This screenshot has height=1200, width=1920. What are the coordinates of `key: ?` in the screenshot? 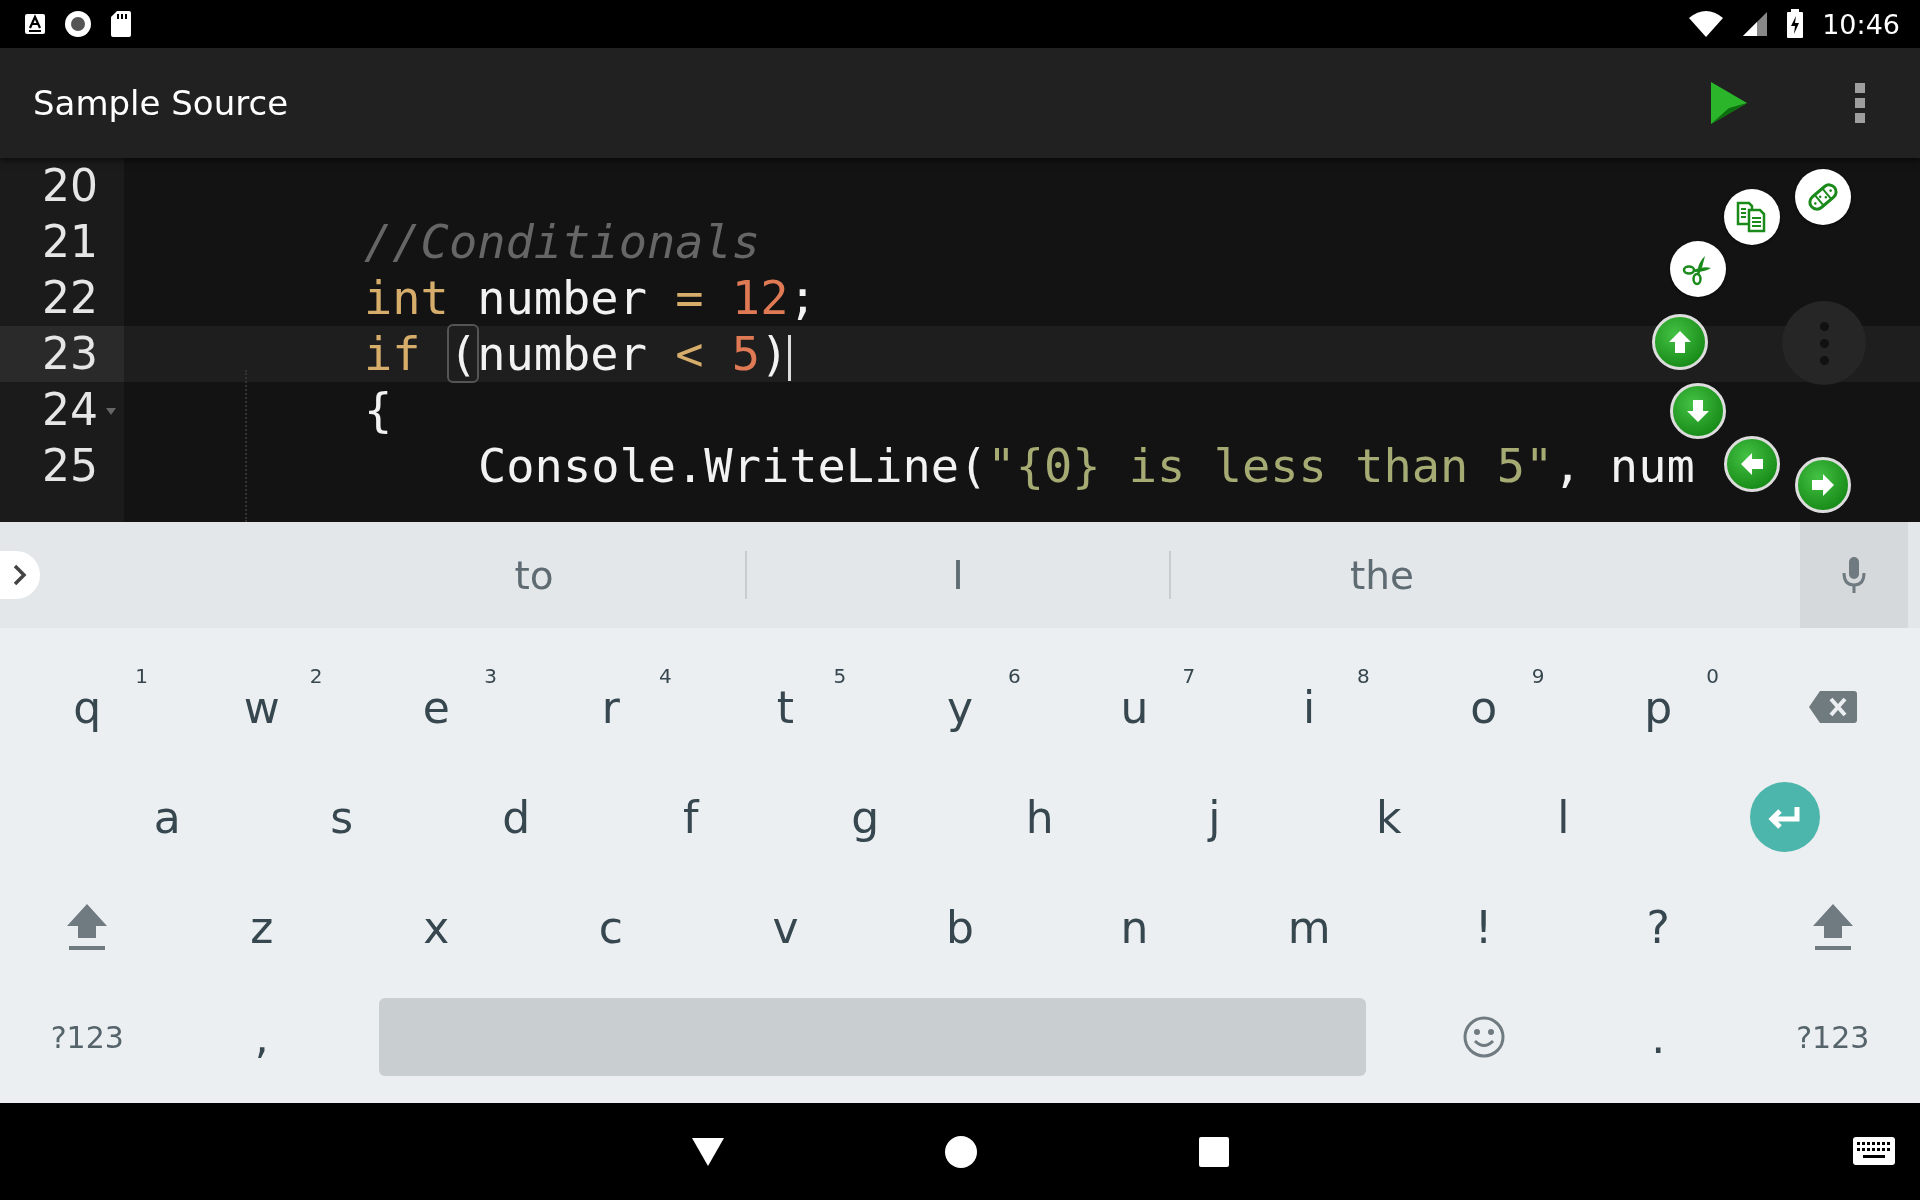 It's located at (1658, 927).